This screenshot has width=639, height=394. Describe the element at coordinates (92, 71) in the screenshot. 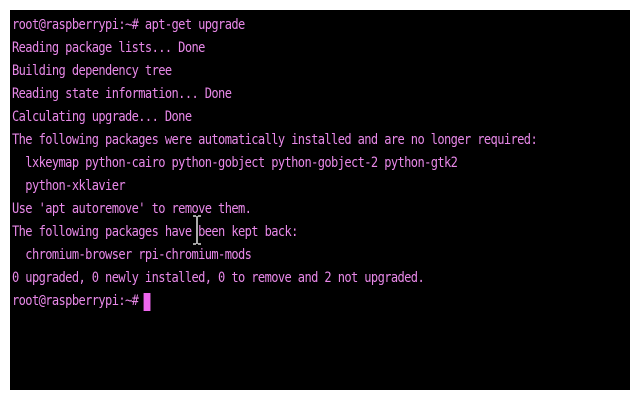

I see `terminal-line: Building dependency tree` at that location.